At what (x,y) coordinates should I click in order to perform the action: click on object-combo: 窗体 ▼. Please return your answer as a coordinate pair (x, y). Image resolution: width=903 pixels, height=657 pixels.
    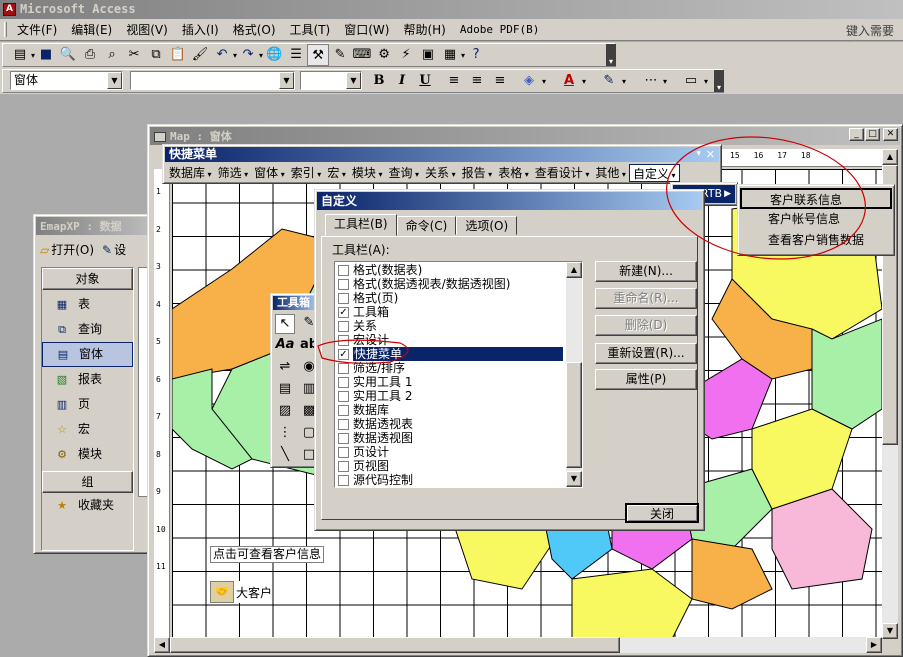
    Looking at the image, I should click on (66, 80).